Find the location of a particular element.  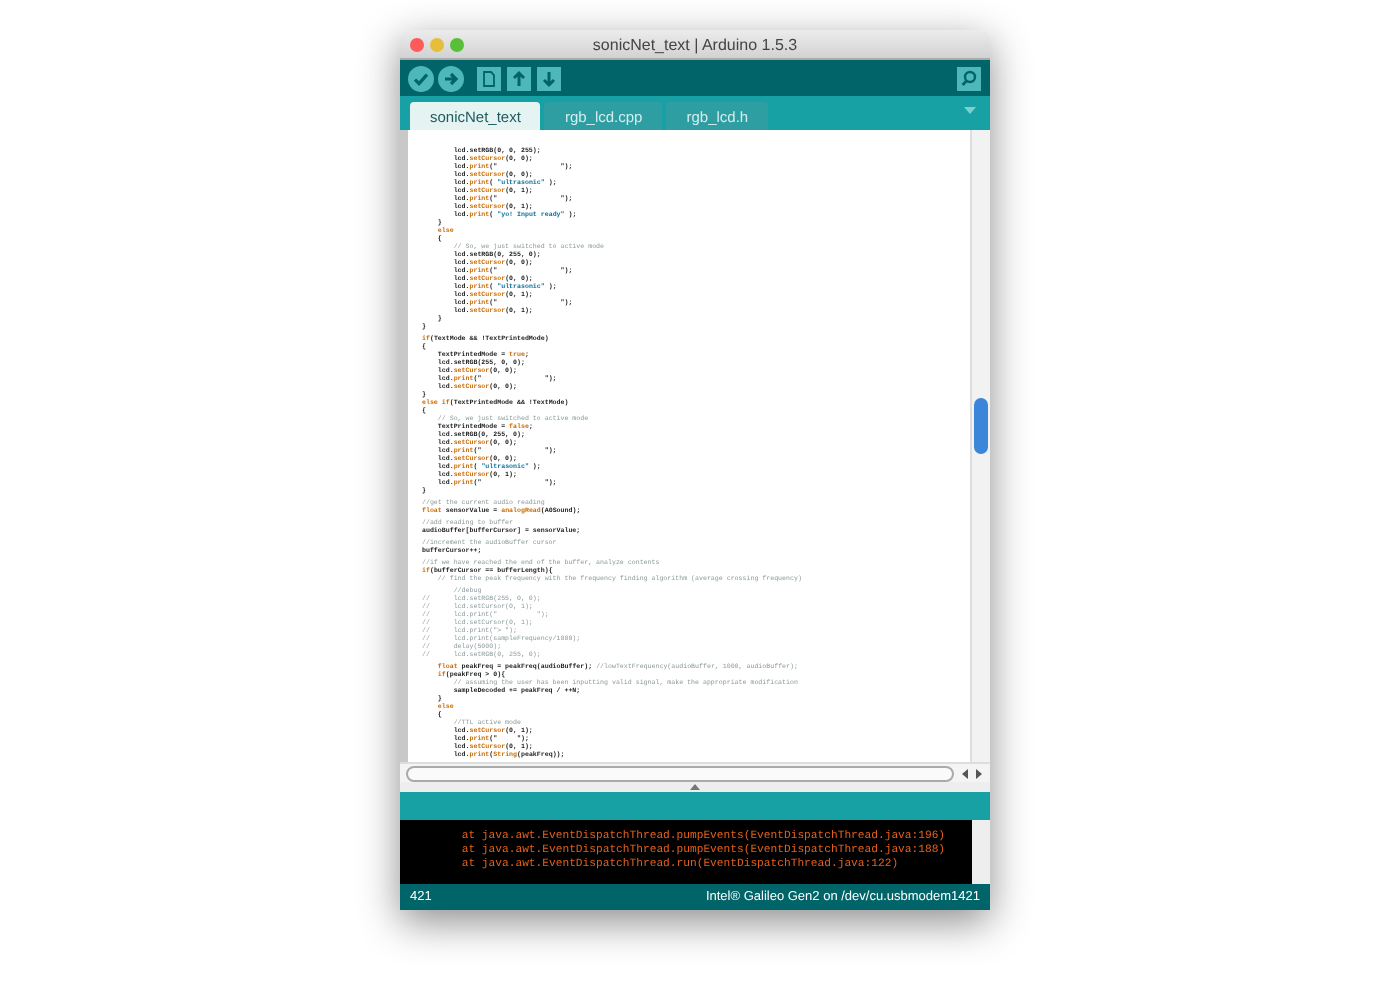

scroll-arrows-icon is located at coordinates (972, 773).